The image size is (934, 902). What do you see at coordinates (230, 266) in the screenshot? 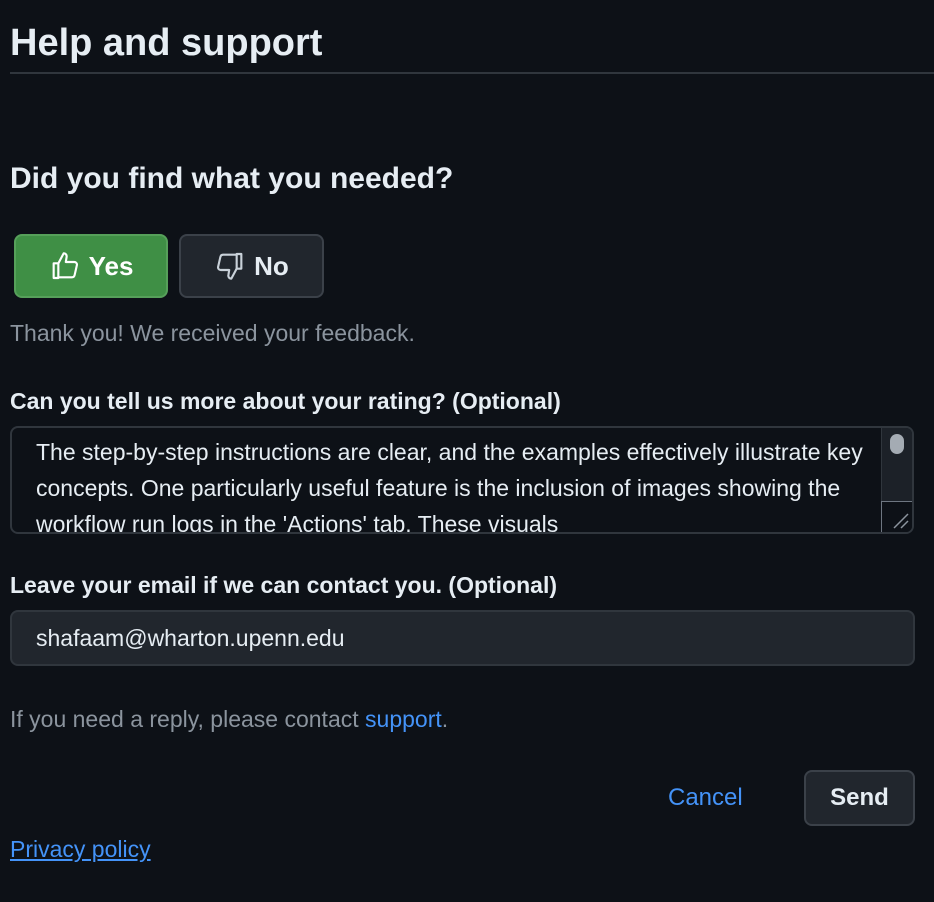
I see `thumbs-down-icon` at bounding box center [230, 266].